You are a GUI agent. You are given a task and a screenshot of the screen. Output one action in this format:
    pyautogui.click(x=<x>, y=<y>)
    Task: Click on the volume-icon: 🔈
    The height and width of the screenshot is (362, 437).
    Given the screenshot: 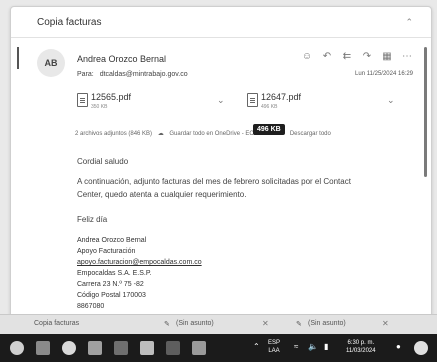 What is the action you would take?
    pyautogui.click(x=313, y=347)
    